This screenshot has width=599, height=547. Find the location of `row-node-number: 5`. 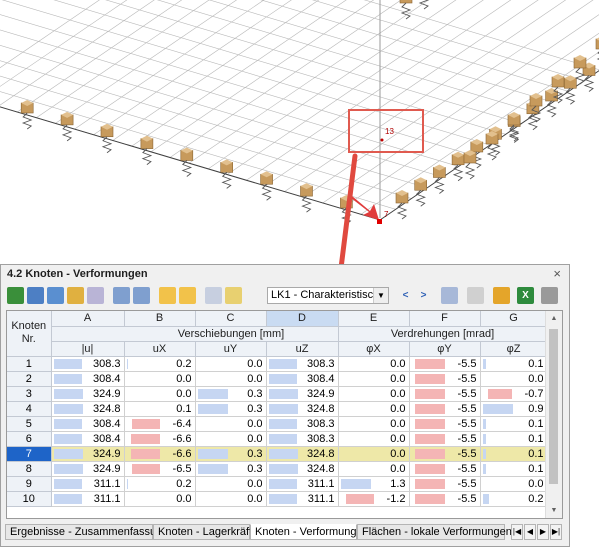

row-node-number: 5 is located at coordinates (29, 424).